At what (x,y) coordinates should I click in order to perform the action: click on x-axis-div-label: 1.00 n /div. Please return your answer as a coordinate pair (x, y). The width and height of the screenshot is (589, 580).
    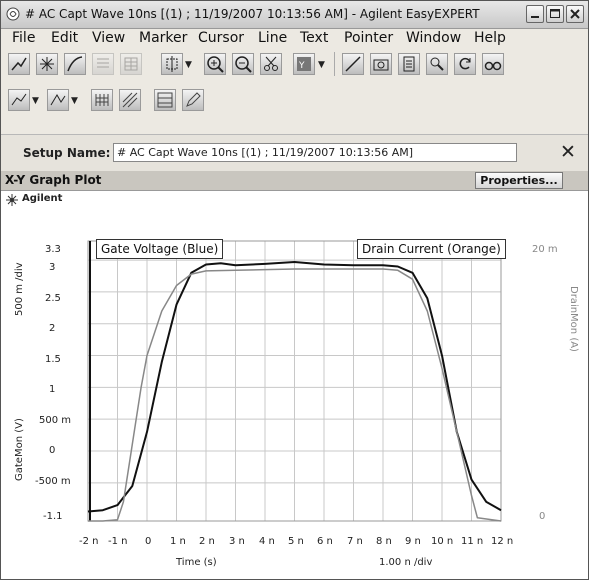
    Looking at the image, I should click on (406, 562).